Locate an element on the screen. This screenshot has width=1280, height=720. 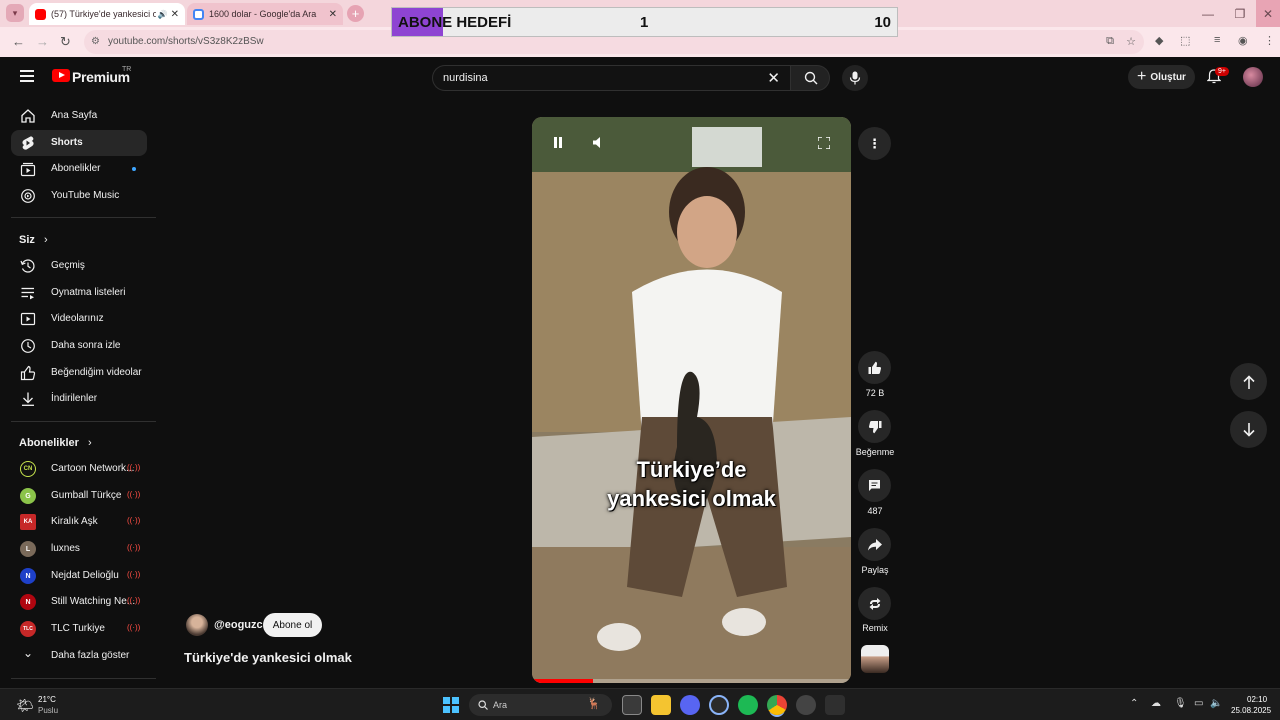
network-icon: ▭ is located at coordinates (1198, 703).